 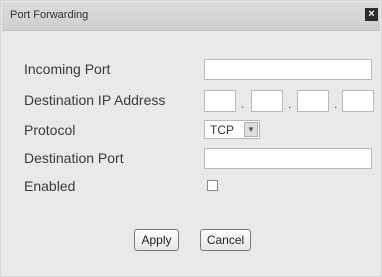 I want to click on destination-port-input, so click(x=288, y=158).